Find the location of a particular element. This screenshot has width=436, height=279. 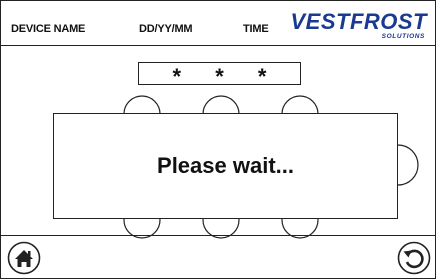

home-icon is located at coordinates (24, 258).